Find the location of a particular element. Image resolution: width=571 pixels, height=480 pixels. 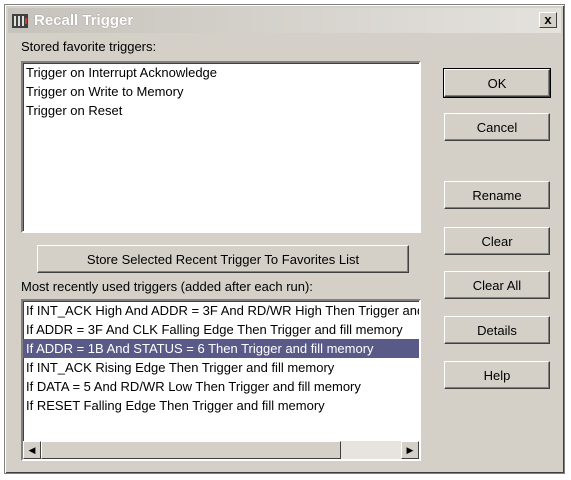

details-button: Details is located at coordinates (497, 330).